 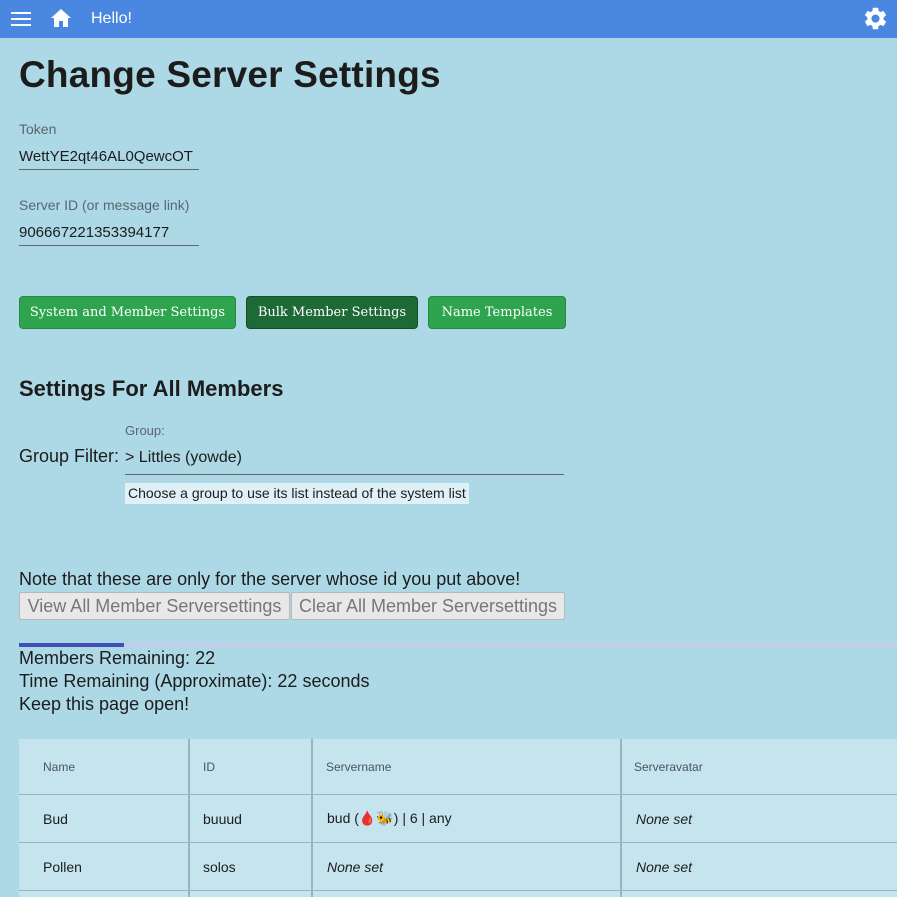 I want to click on group-label: Group:, so click(x=145, y=430).